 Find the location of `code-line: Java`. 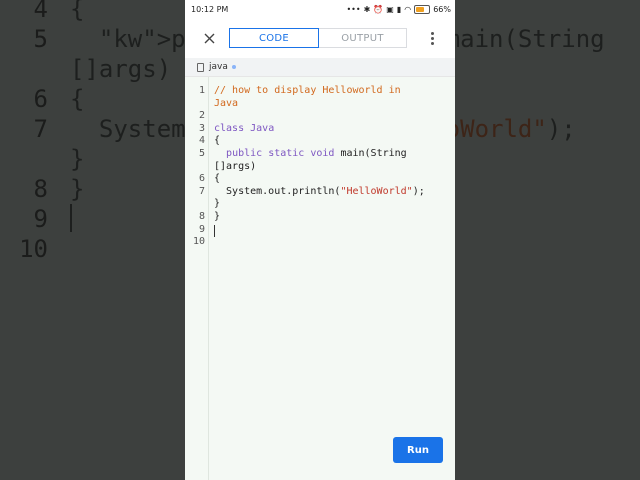

code-line: Java is located at coordinates (226, 103).